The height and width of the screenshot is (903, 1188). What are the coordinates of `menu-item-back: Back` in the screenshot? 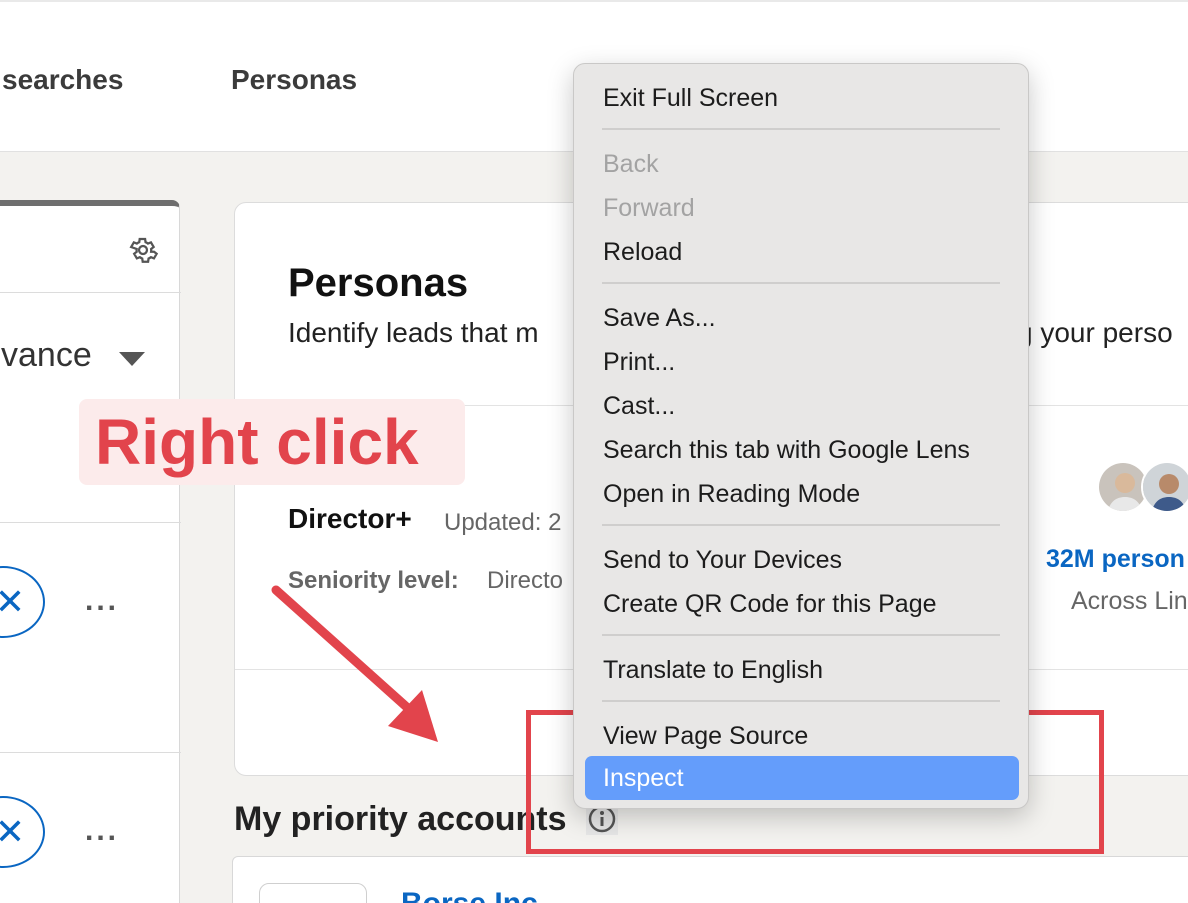 It's located at (631, 164).